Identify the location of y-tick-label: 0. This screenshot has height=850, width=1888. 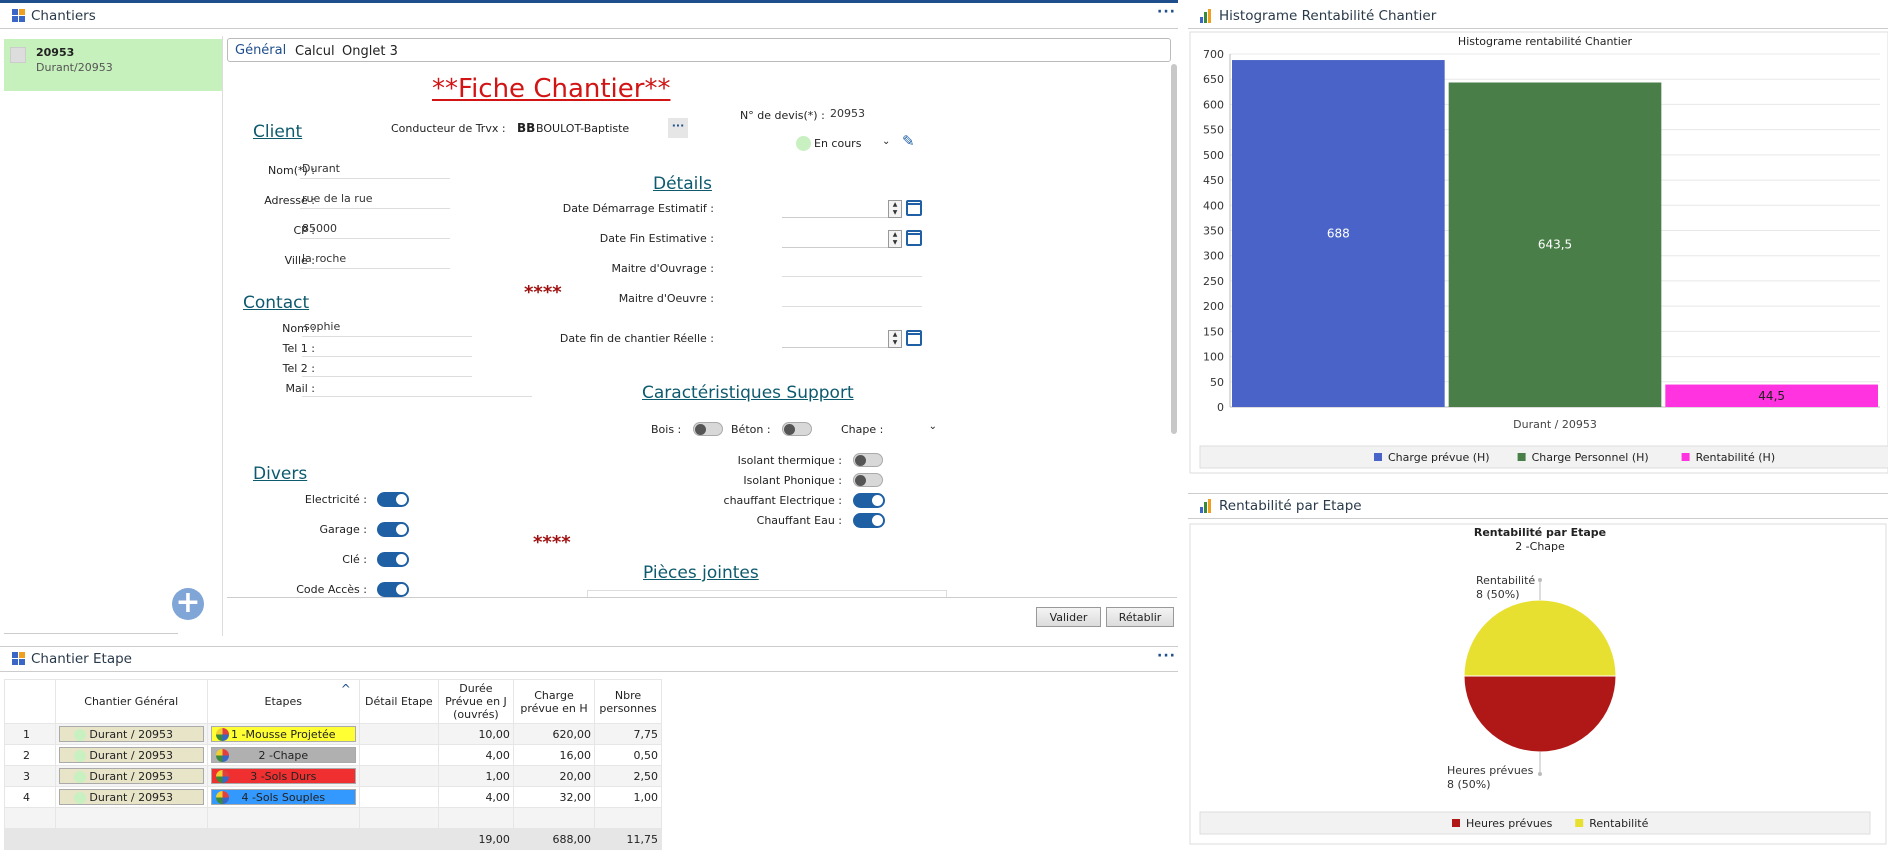
(1220, 407).